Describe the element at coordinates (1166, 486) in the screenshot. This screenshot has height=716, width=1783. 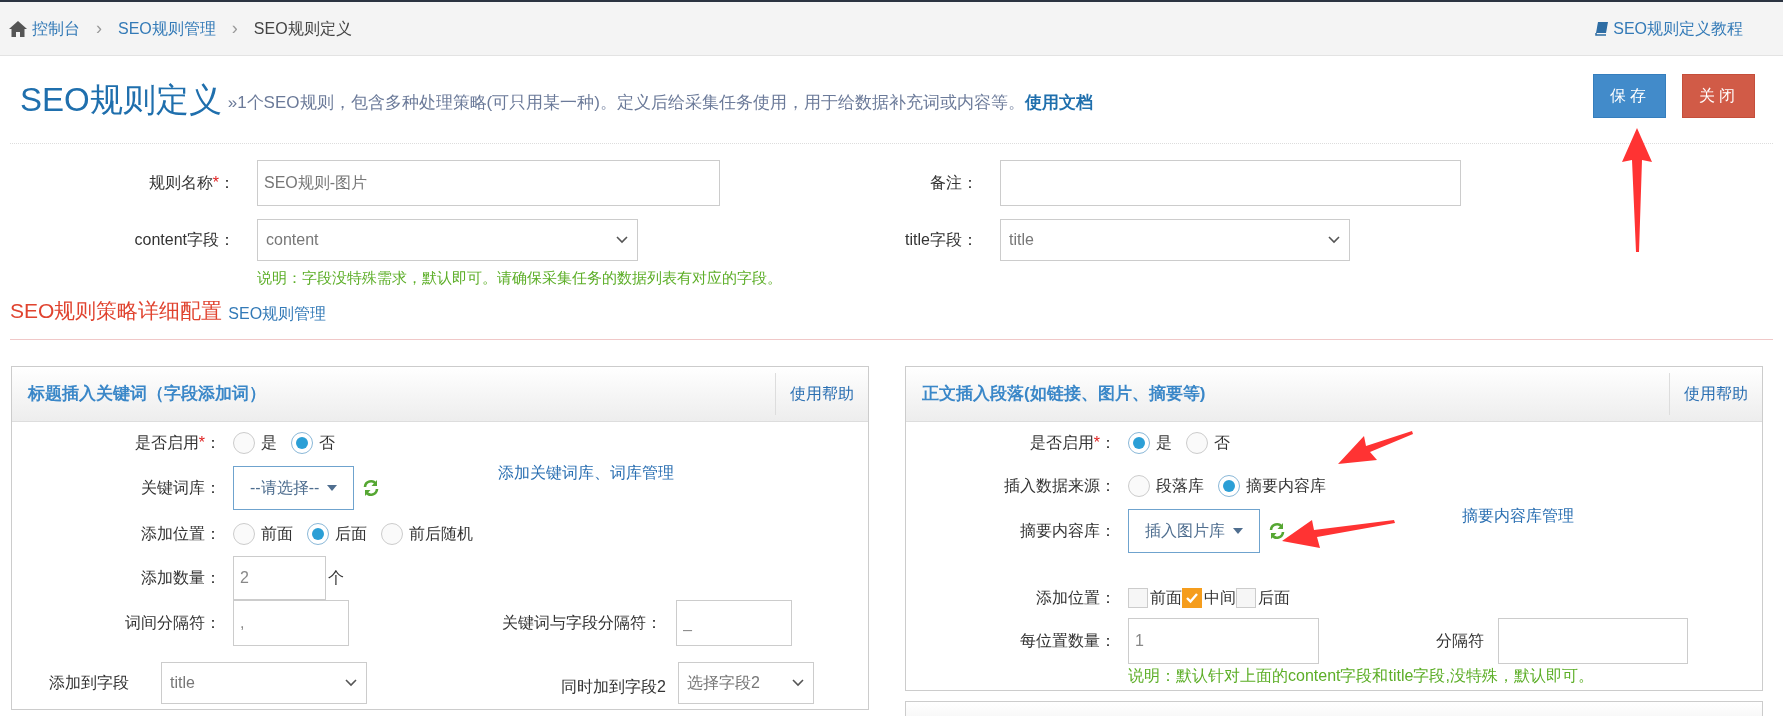
I see `radio-option: 段落库` at that location.